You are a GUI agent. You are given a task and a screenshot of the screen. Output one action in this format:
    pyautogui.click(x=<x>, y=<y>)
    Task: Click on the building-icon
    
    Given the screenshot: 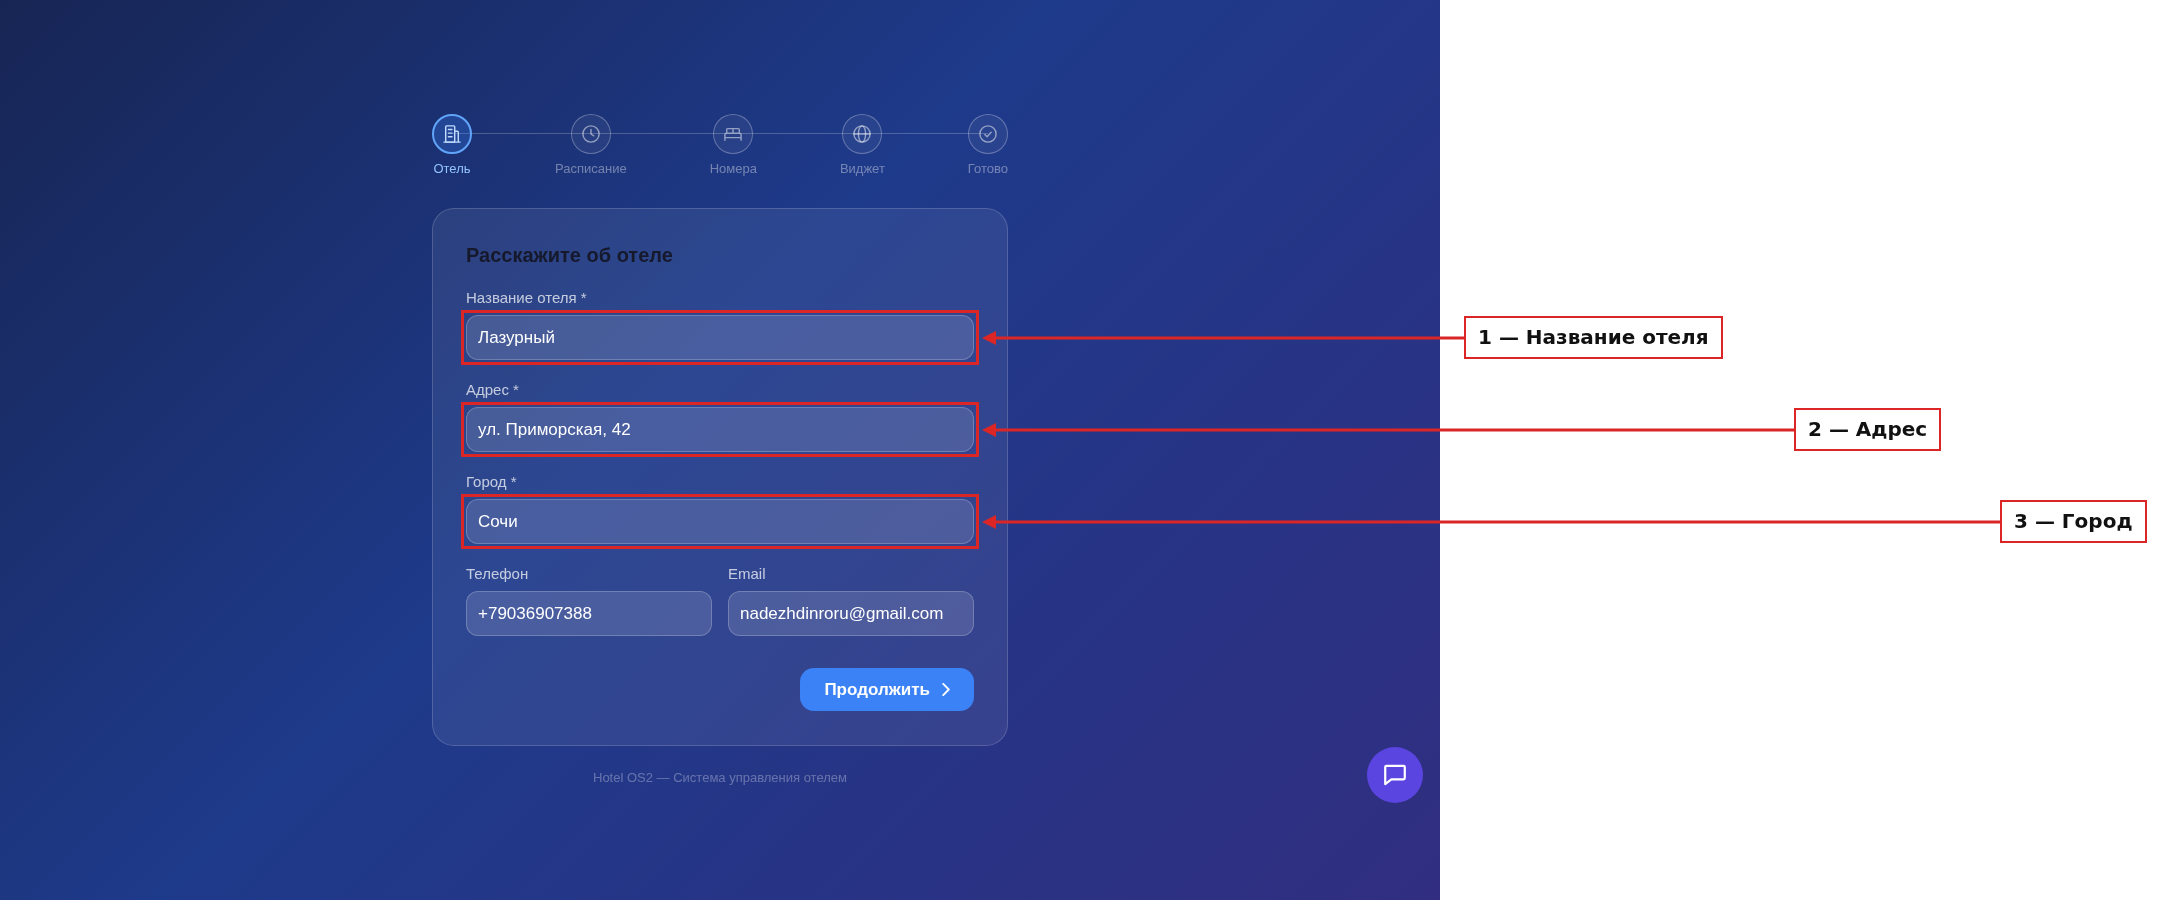 What is the action you would take?
    pyautogui.click(x=452, y=134)
    